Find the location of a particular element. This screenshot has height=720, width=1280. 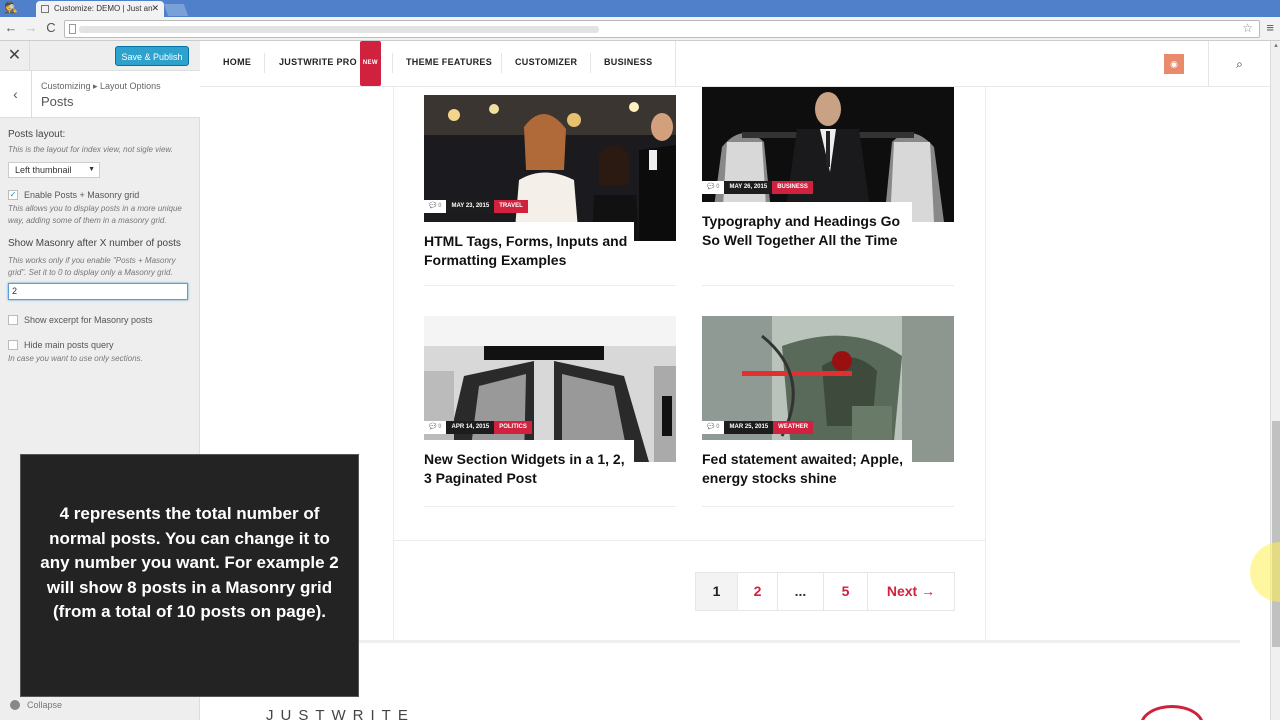

search-icon: ⌕ is located at coordinates (1239, 64).